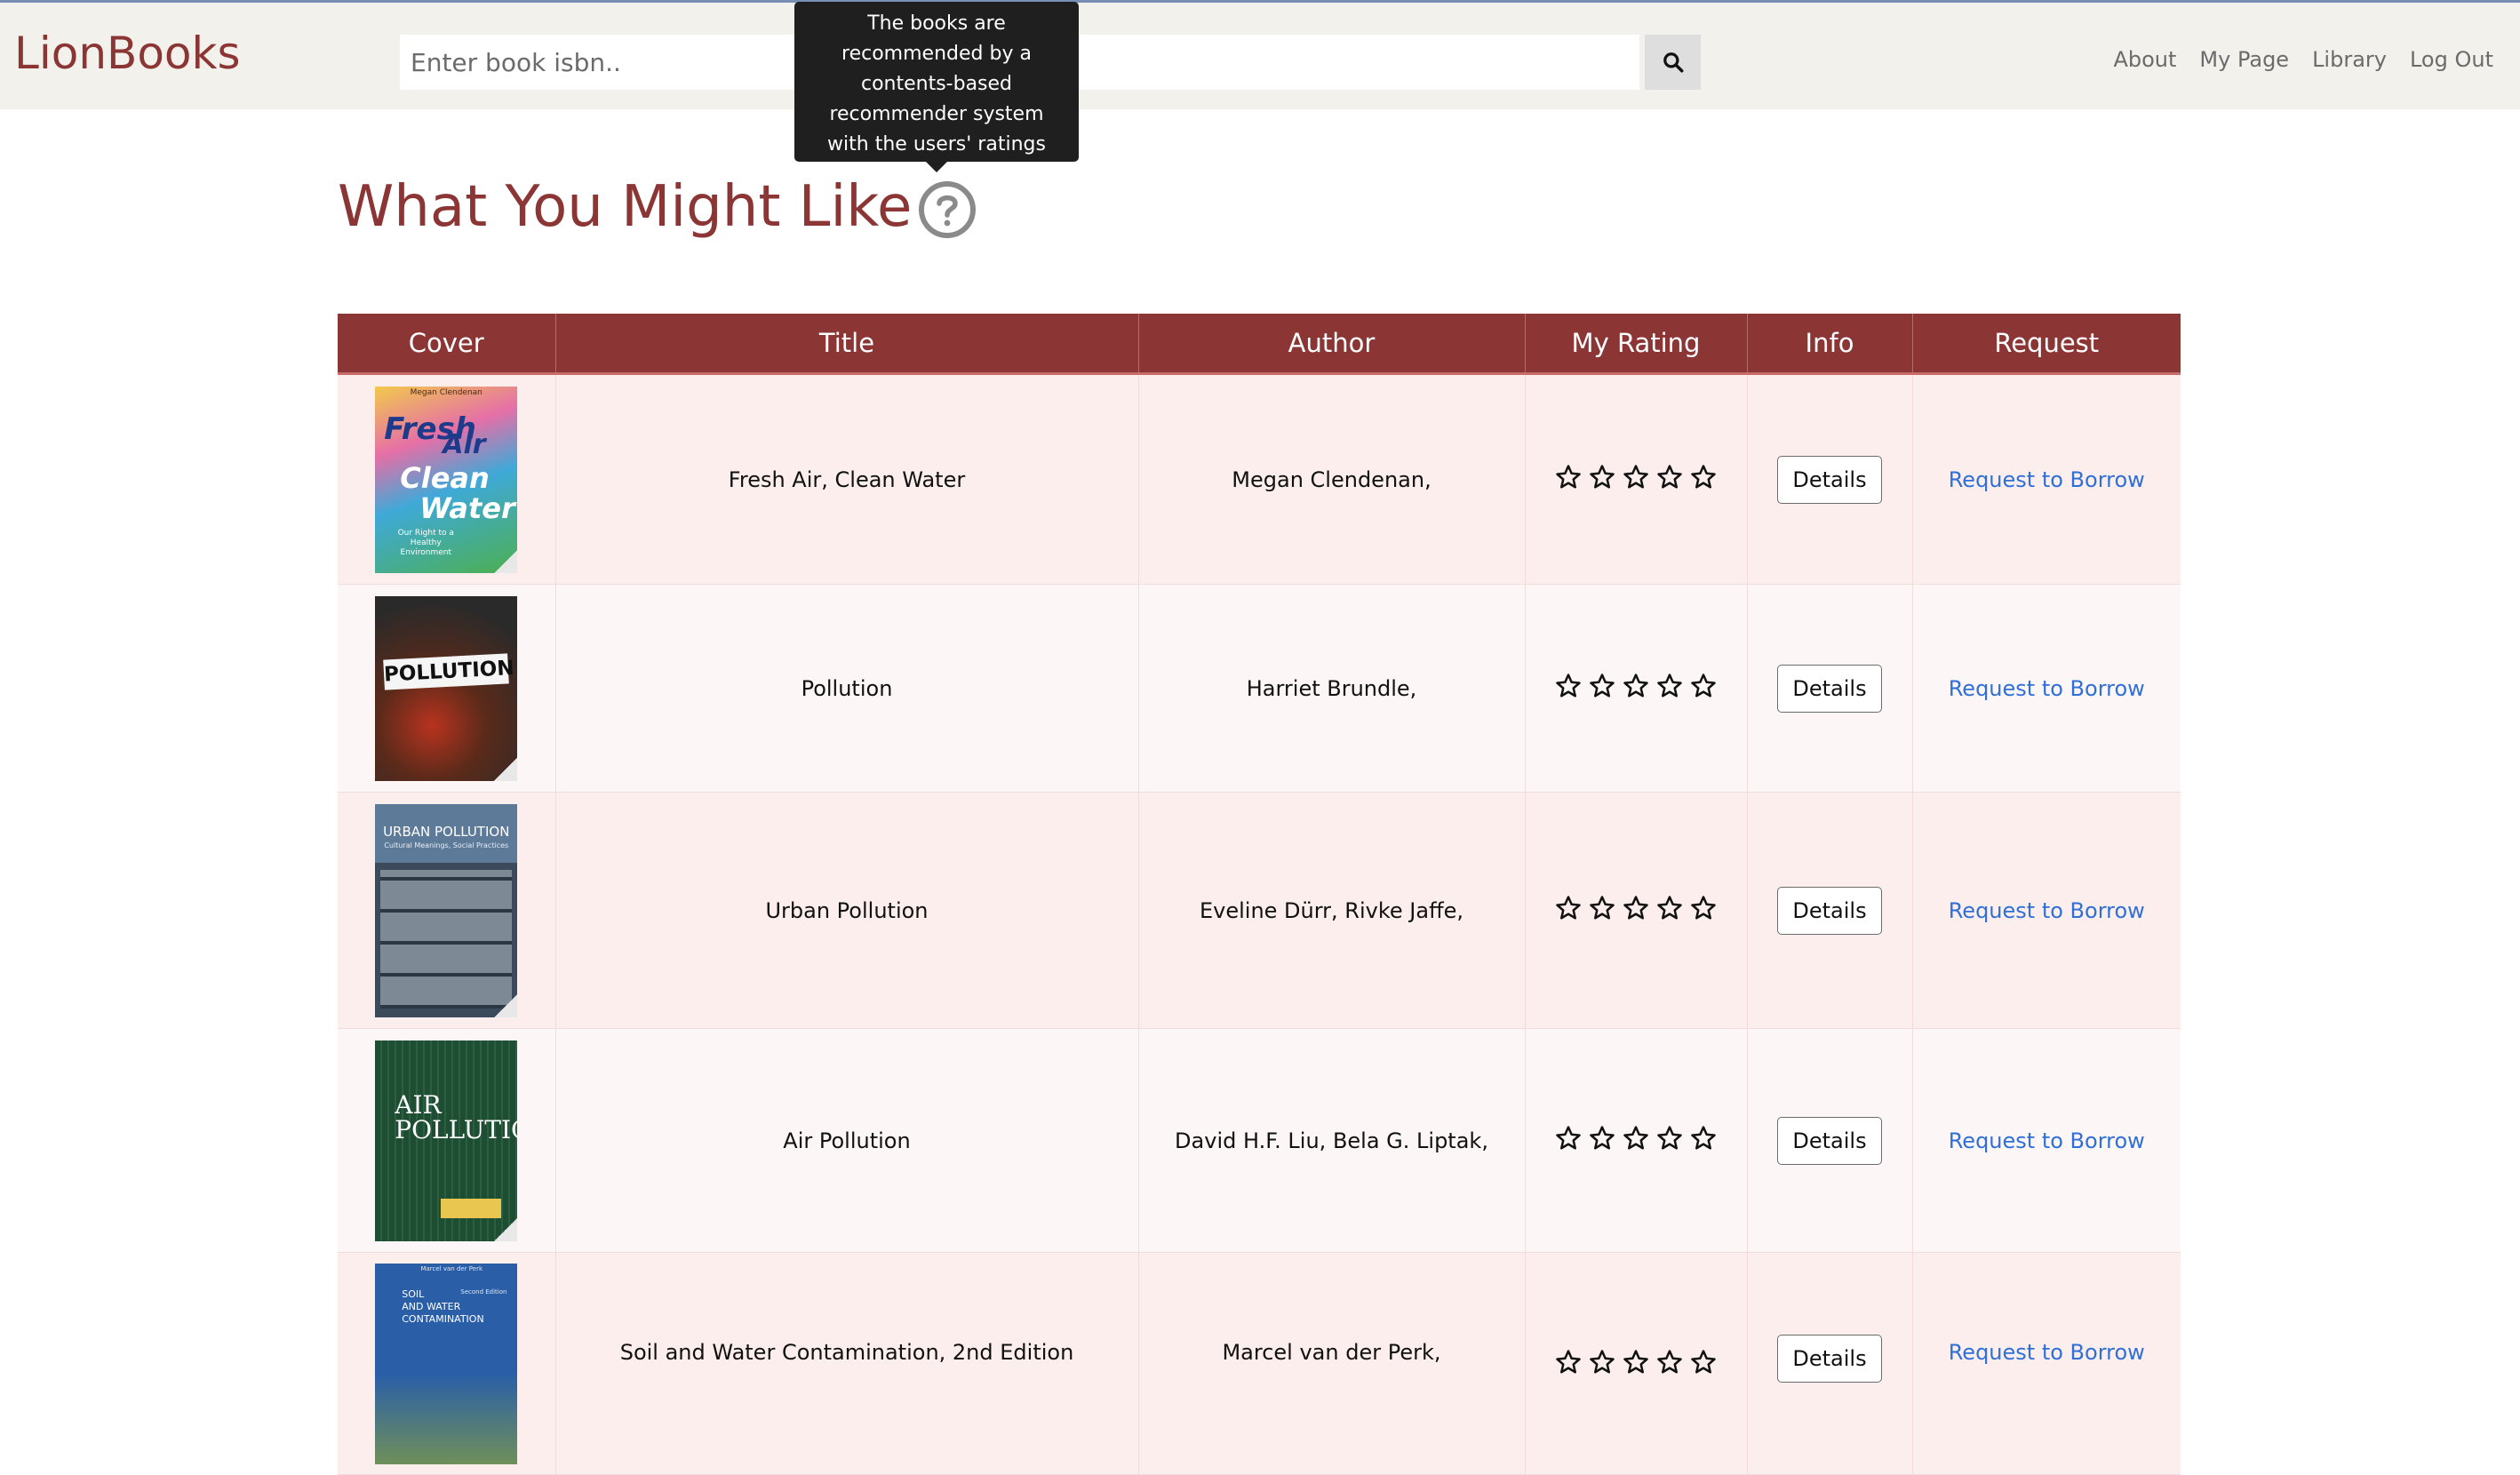 This screenshot has height=1475, width=2520. What do you see at coordinates (1332, 344) in the screenshot?
I see `column-header-author: Author` at bounding box center [1332, 344].